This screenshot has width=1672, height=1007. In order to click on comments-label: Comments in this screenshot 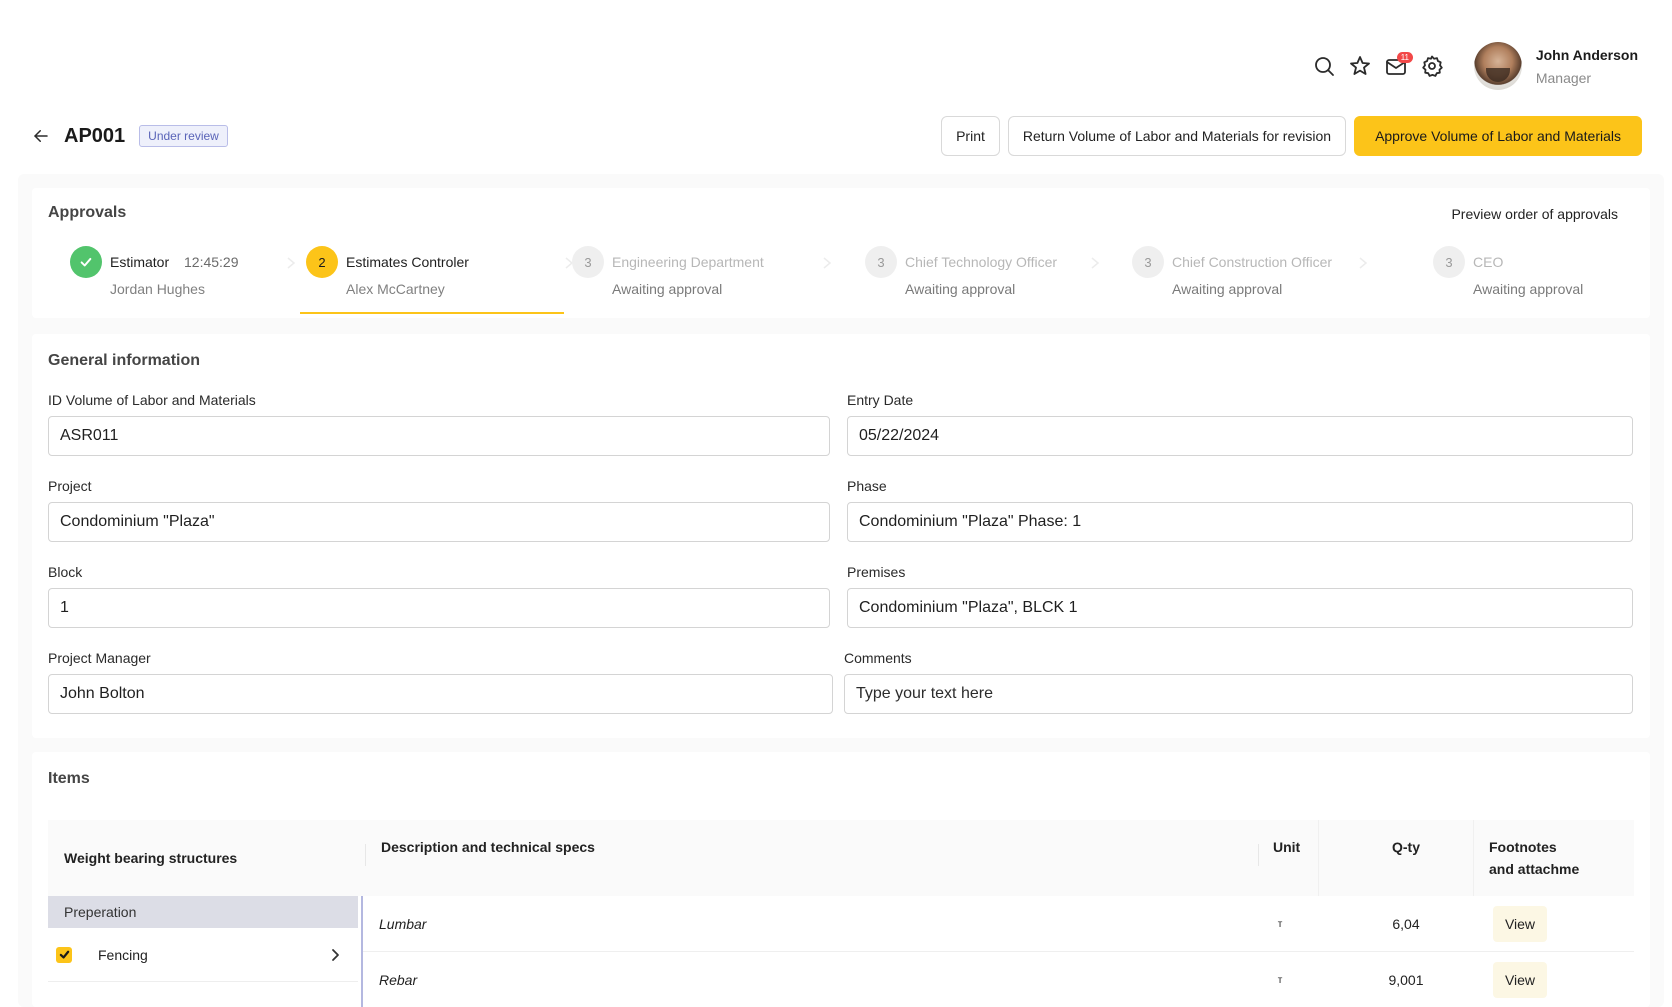, I will do `click(878, 658)`.